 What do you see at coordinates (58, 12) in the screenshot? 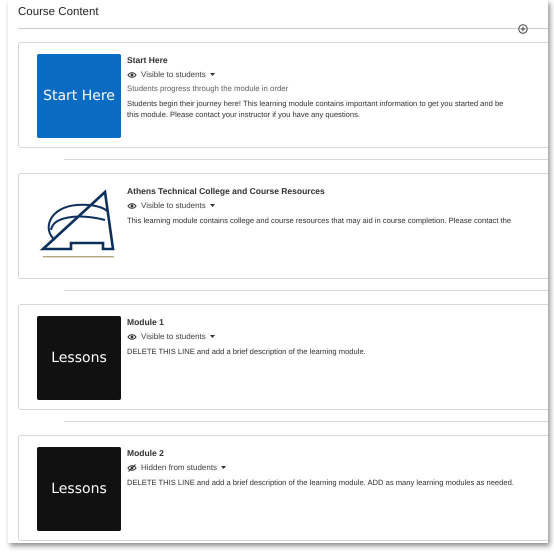
I see `section-heading: Course Content` at bounding box center [58, 12].